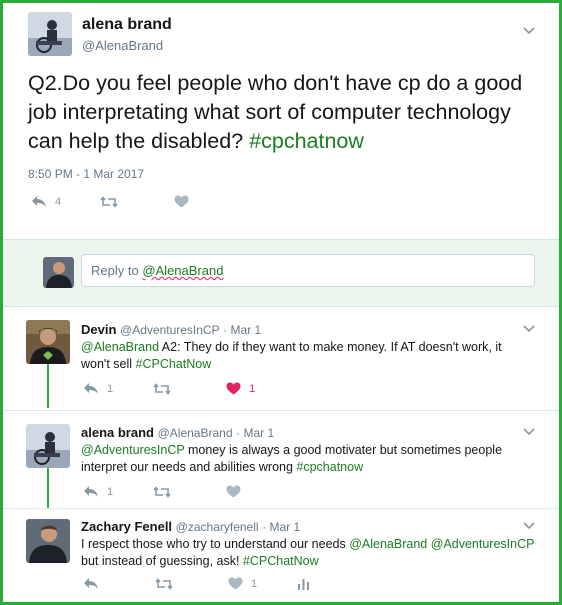 The image size is (562, 605). What do you see at coordinates (217, 527) in the screenshot?
I see `author-handle: @zacharyfenell` at bounding box center [217, 527].